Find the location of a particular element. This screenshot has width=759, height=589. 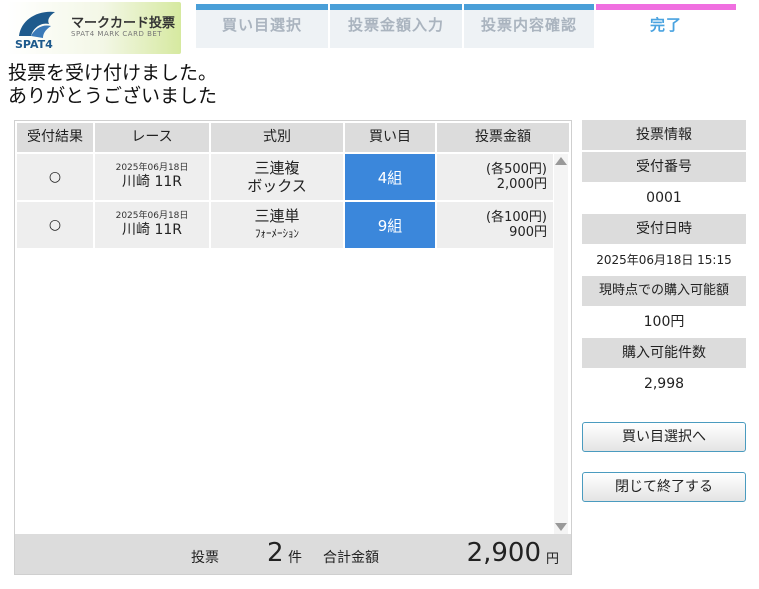

receipt-number-label: 受付番号 is located at coordinates (664, 167).